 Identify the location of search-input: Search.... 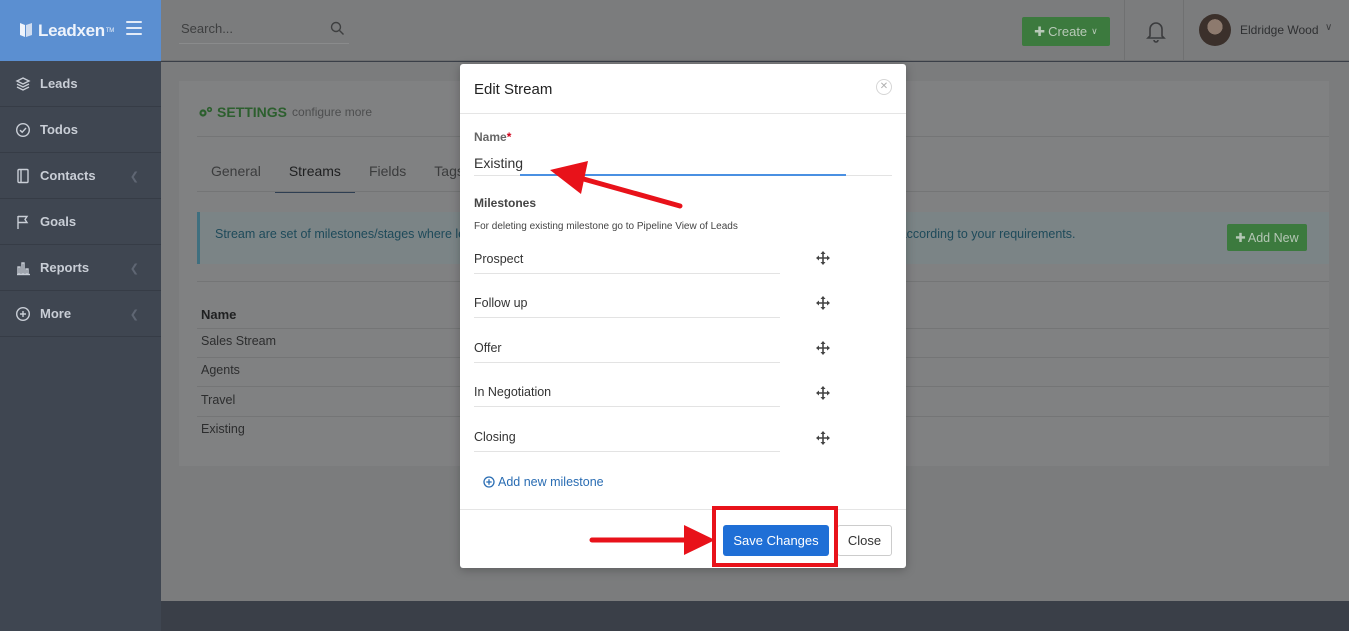
(264, 29).